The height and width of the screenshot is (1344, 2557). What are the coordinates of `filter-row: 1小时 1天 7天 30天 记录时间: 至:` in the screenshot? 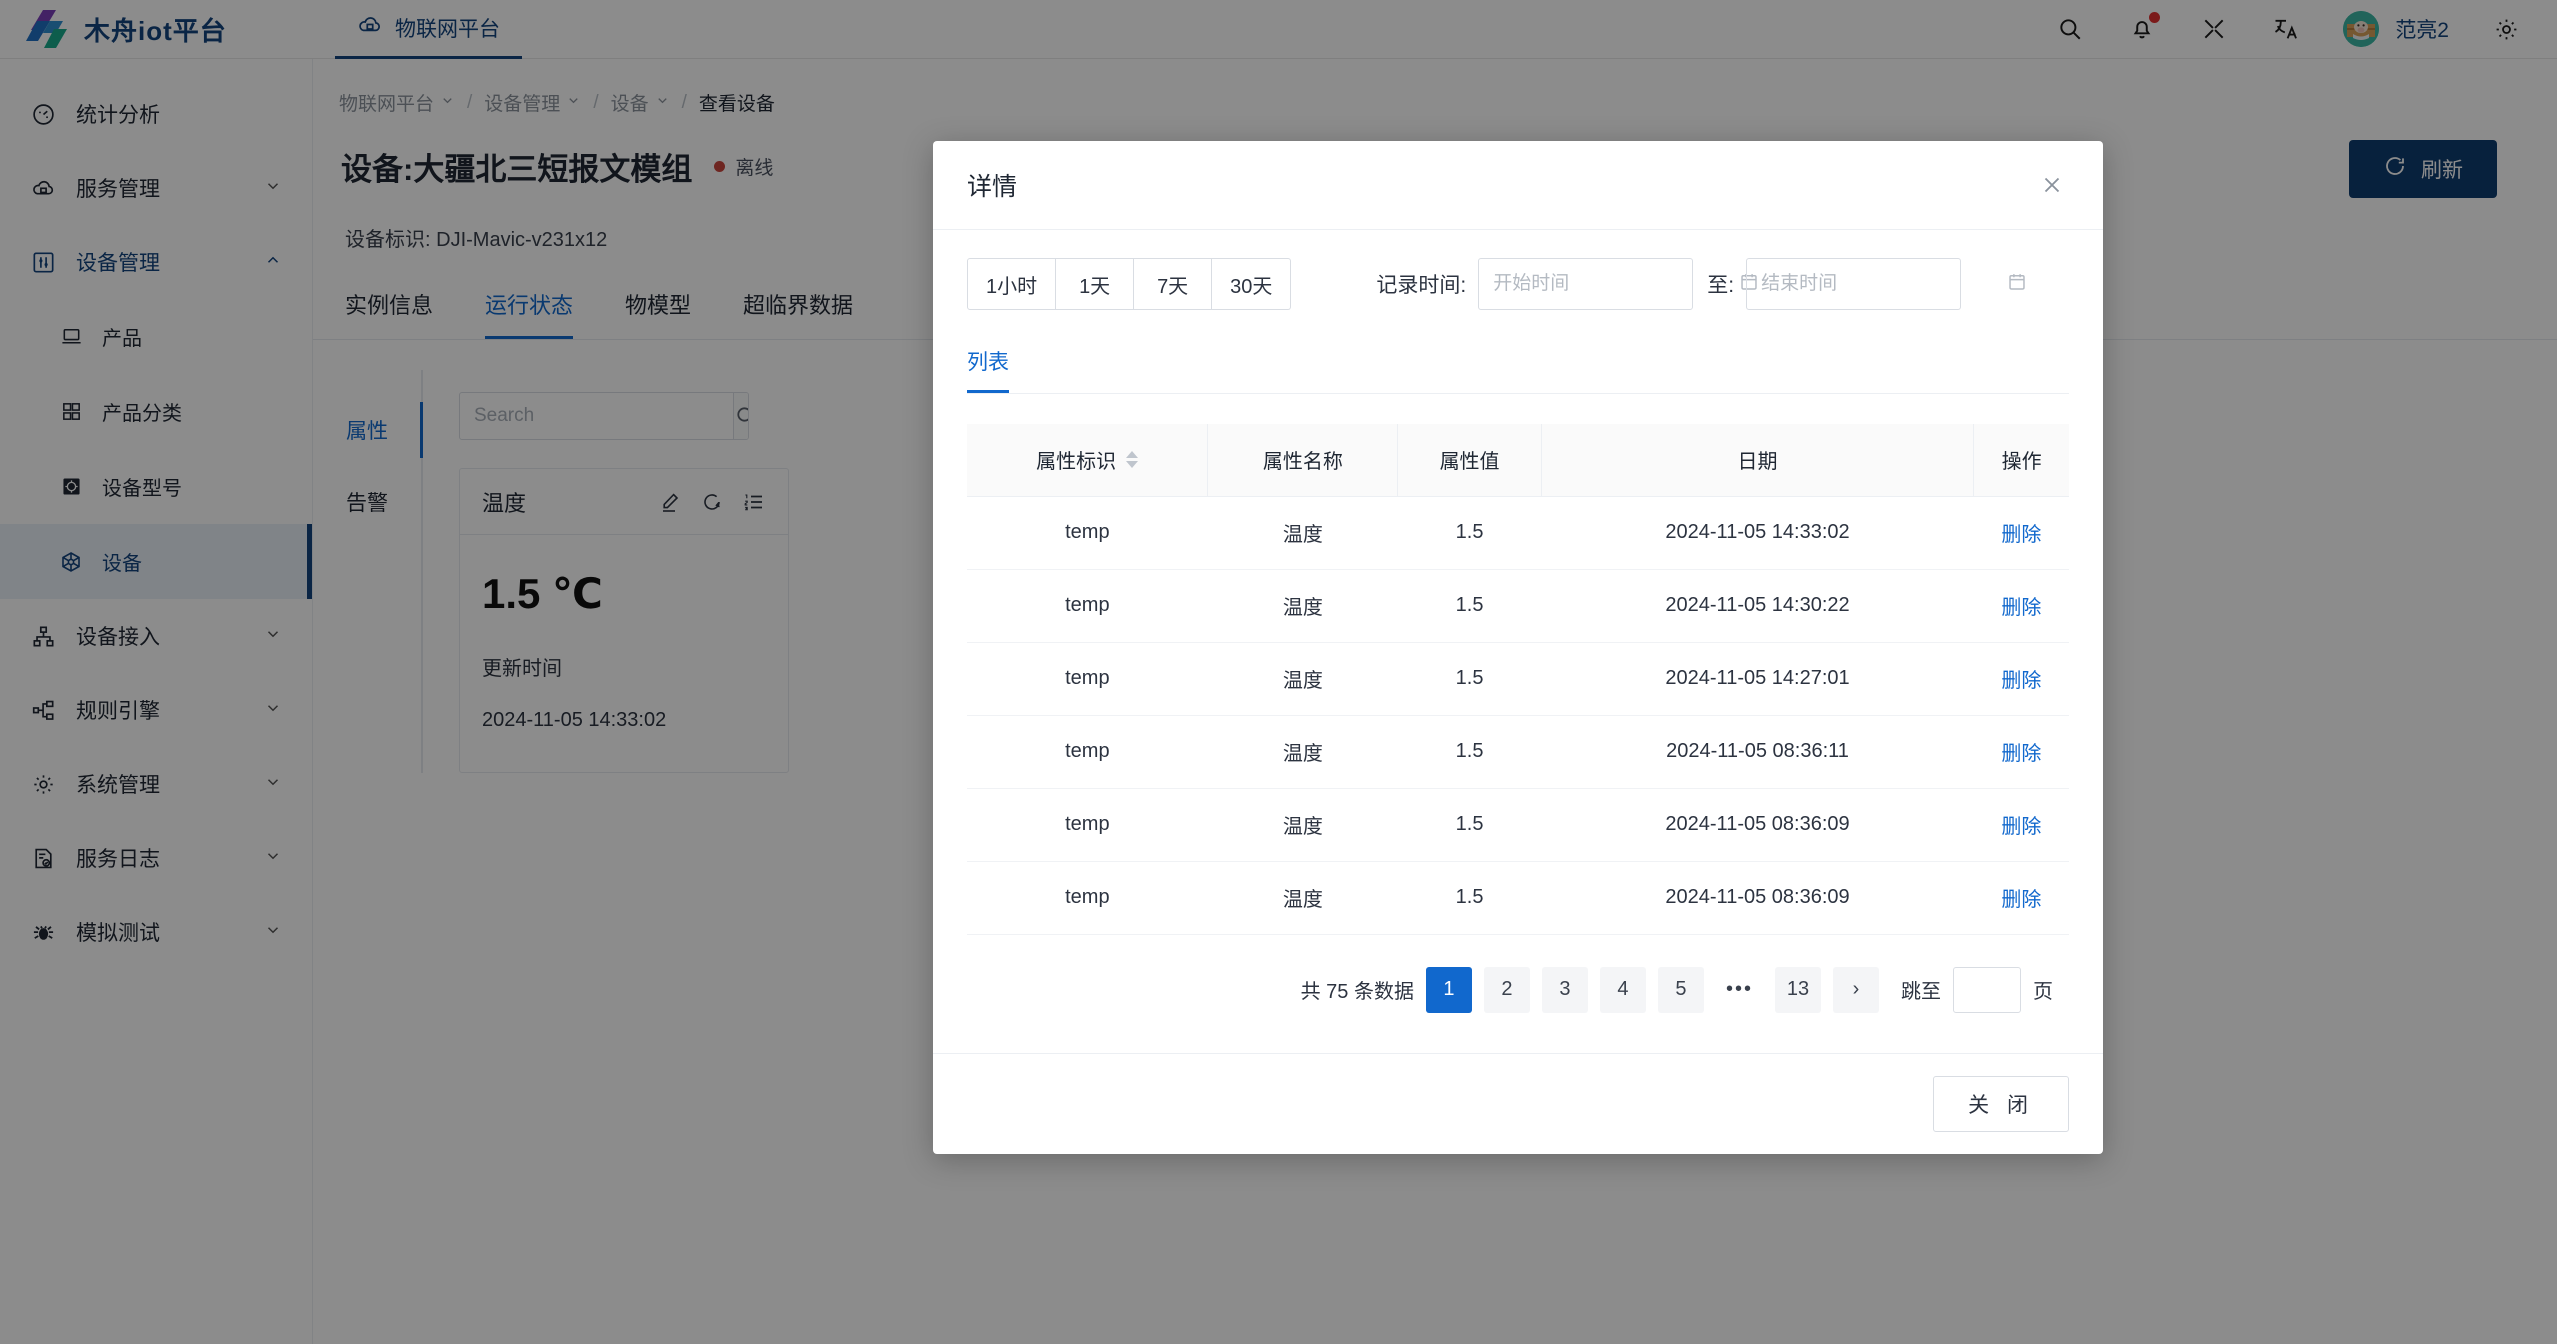 It's located at (1518, 284).